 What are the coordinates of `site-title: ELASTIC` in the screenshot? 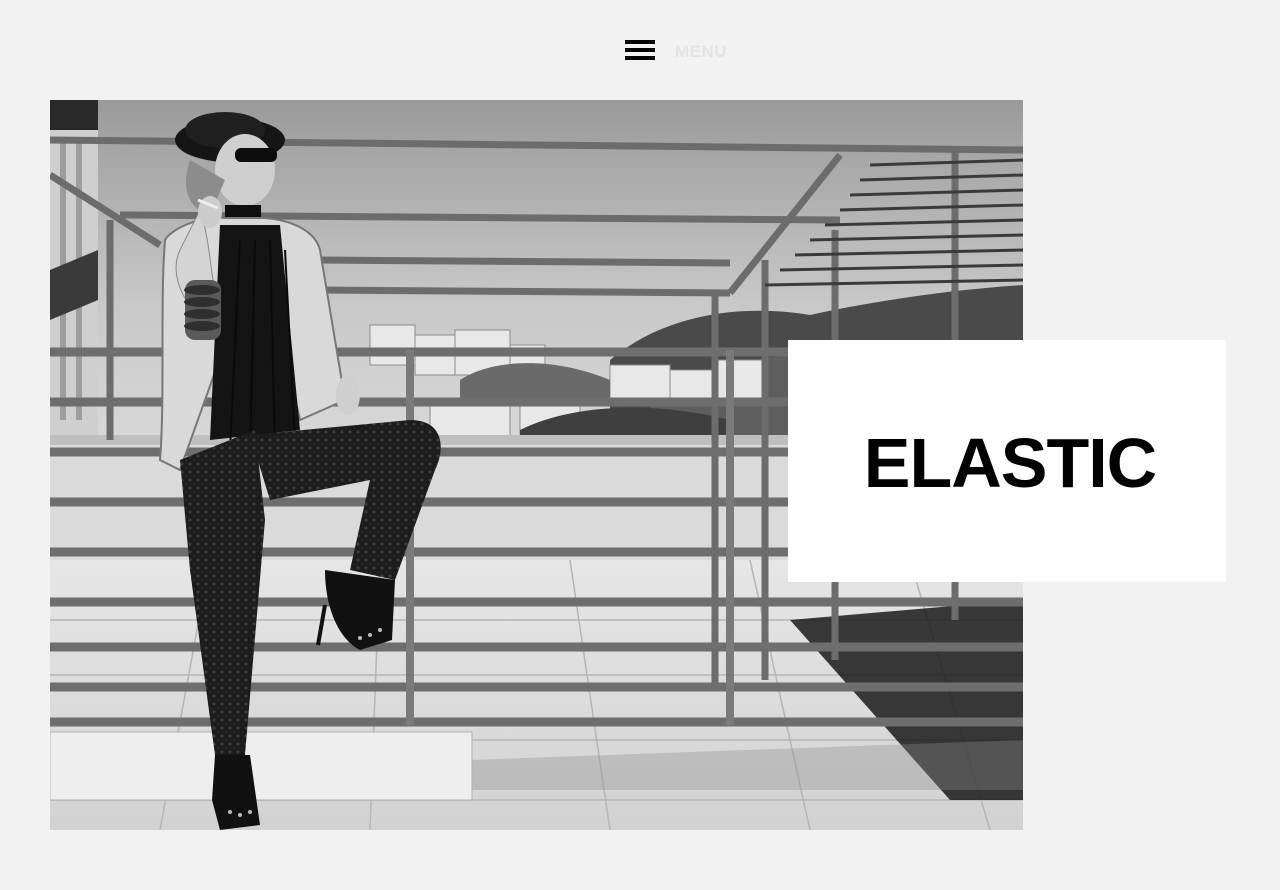 It's located at (1010, 463).